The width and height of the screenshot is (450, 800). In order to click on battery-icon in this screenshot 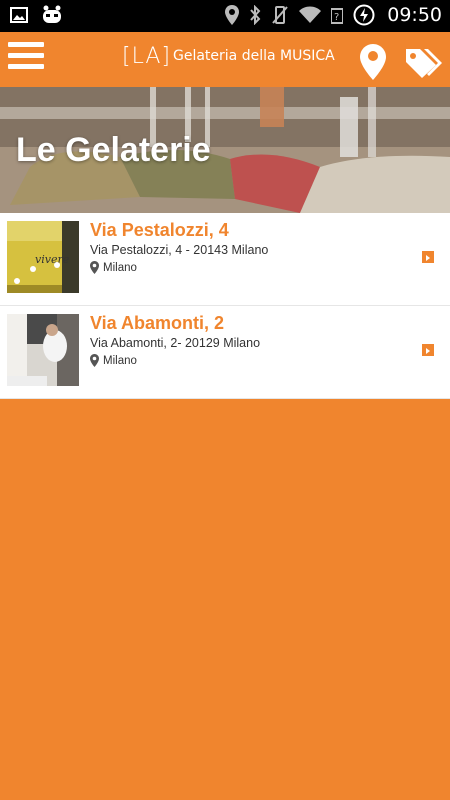, I will do `click(364, 15)`.